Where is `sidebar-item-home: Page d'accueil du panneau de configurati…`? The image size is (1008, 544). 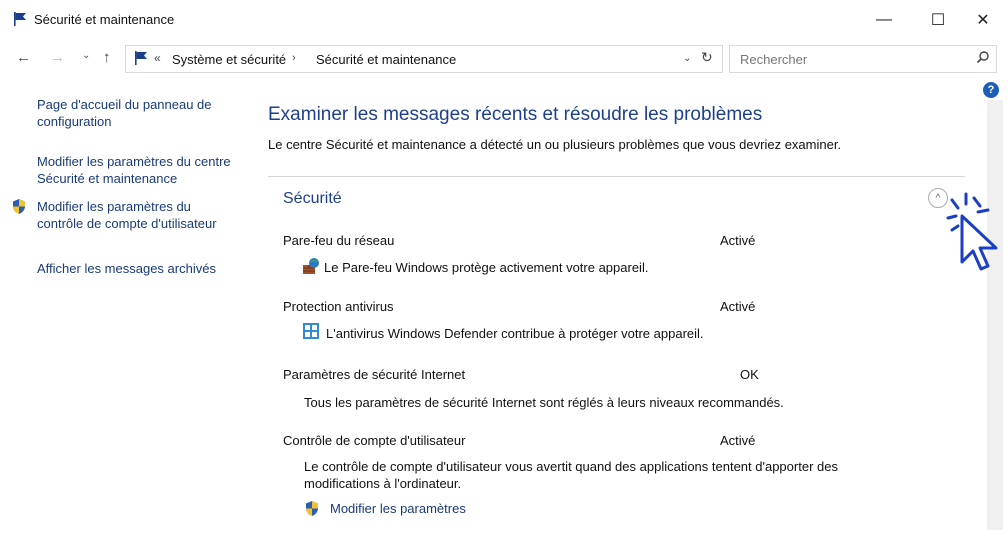
sidebar-item-home: Page d'accueil du panneau de configurati… is located at coordinates (137, 113).